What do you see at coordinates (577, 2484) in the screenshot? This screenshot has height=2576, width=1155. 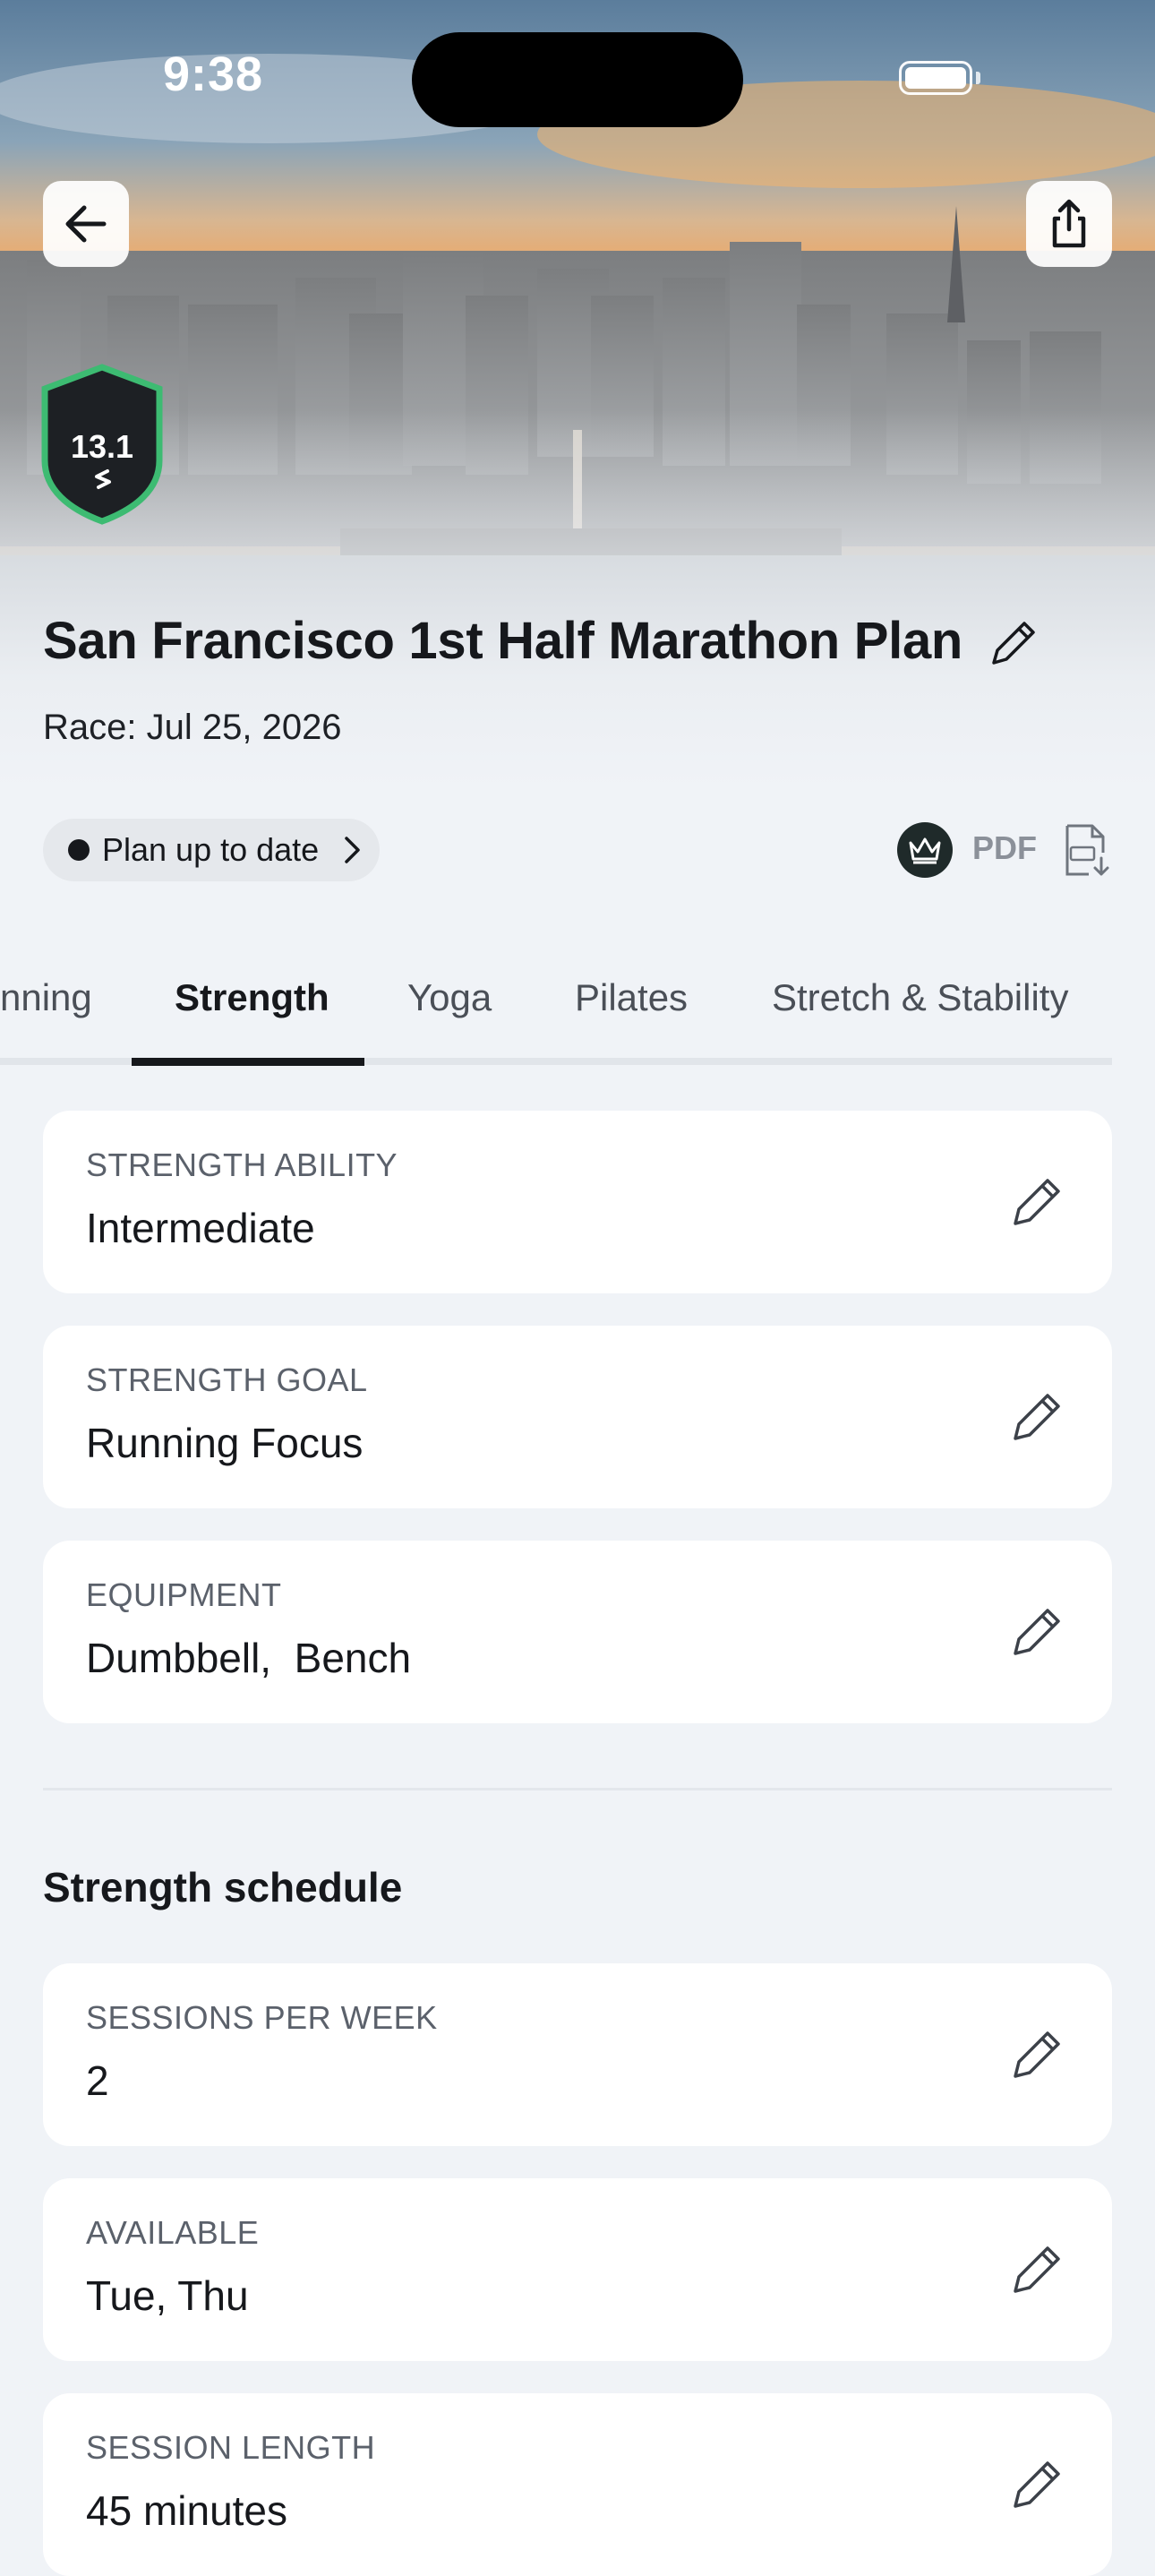 I see `session-length-card: SESSION LENGTH 45 minutes` at bounding box center [577, 2484].